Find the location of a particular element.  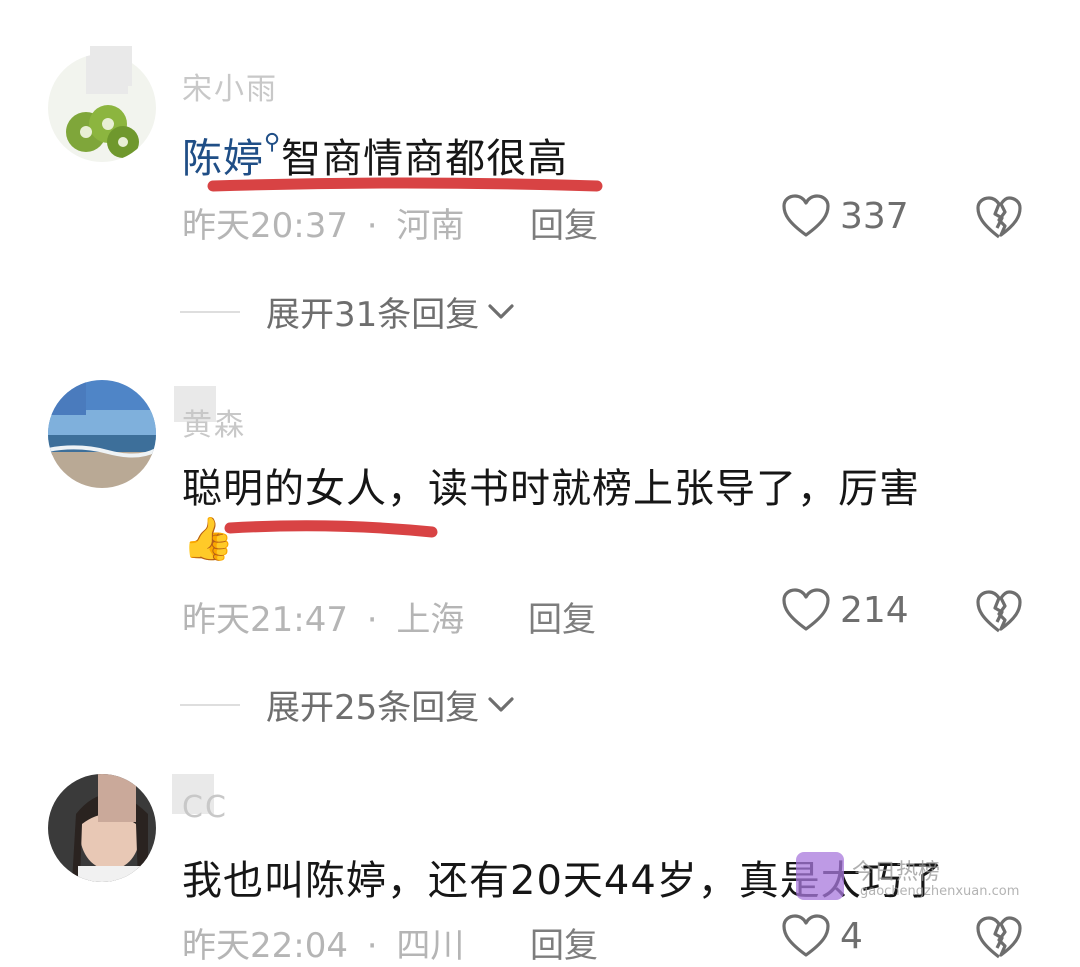

like-button: 4 is located at coordinates (822, 936).